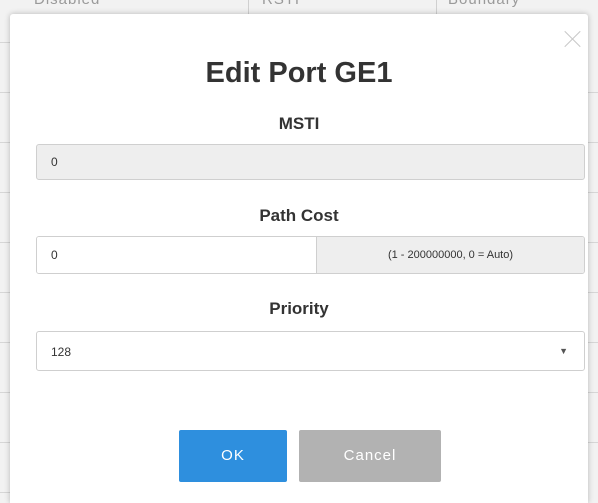 Image resolution: width=598 pixels, height=503 pixels. Describe the element at coordinates (299, 308) in the screenshot. I see `priority-label: Priority` at that location.